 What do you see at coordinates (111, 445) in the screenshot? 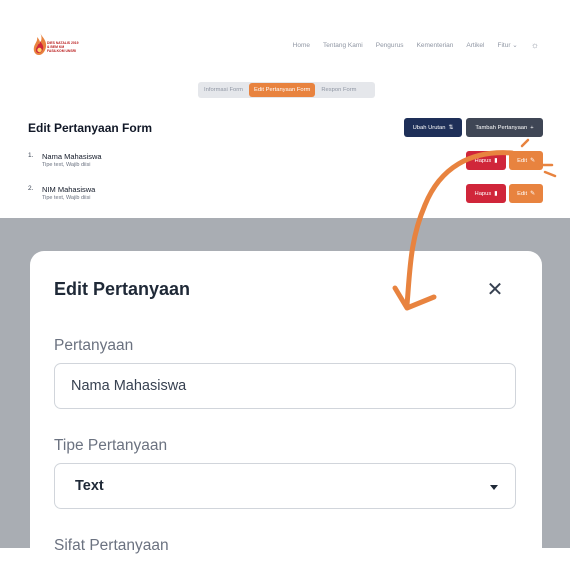
I see `tipe-pertanyaan-label: Tipe Pertanyaan` at bounding box center [111, 445].